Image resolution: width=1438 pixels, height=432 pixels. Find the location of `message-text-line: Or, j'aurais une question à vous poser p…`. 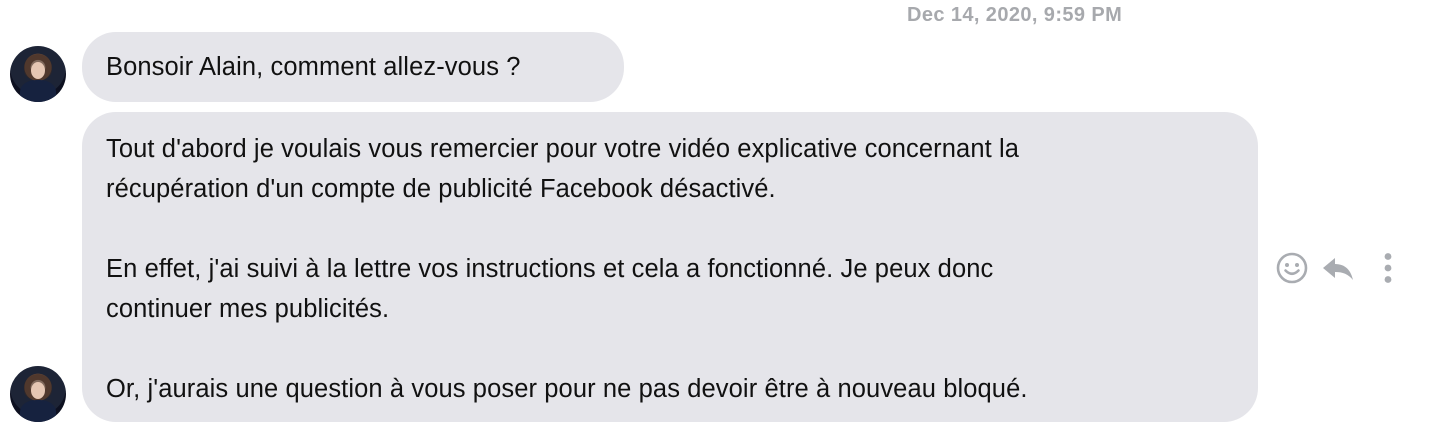

message-text-line: Or, j'aurais une question à vous poser p… is located at coordinates (567, 389).